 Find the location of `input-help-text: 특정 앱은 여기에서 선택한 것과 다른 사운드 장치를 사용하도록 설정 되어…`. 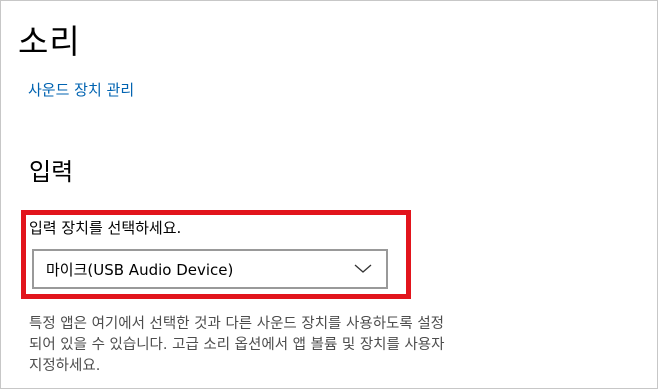

input-help-text: 특정 앱은 여기에서 선택한 것과 다른 사운드 장치를 사용하도록 설정 되어… is located at coordinates (319, 345).